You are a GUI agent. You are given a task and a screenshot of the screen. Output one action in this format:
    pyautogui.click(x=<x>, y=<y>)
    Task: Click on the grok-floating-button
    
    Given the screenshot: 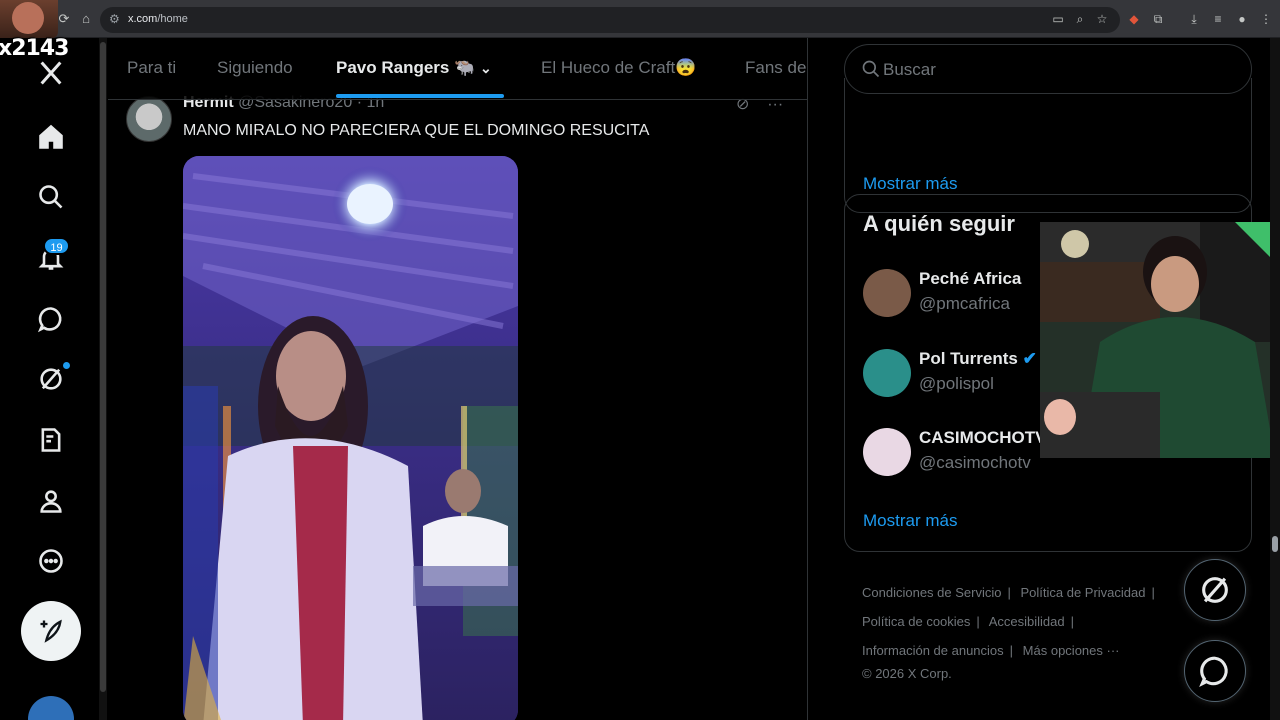 What is the action you would take?
    pyautogui.click(x=1215, y=590)
    